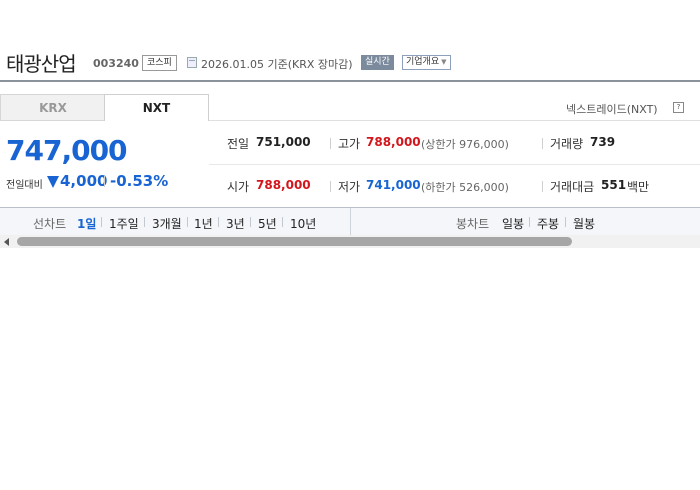 Image resolution: width=700 pixels, height=490 pixels. I want to click on period-3y: 3년, so click(235, 223).